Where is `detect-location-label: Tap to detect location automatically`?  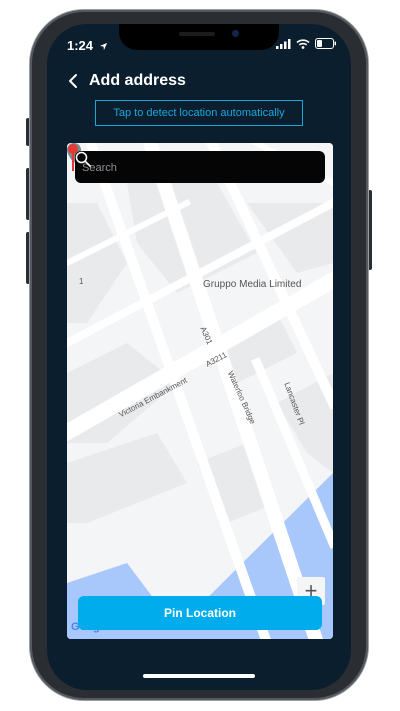 detect-location-label: Tap to detect location automatically is located at coordinates (199, 113).